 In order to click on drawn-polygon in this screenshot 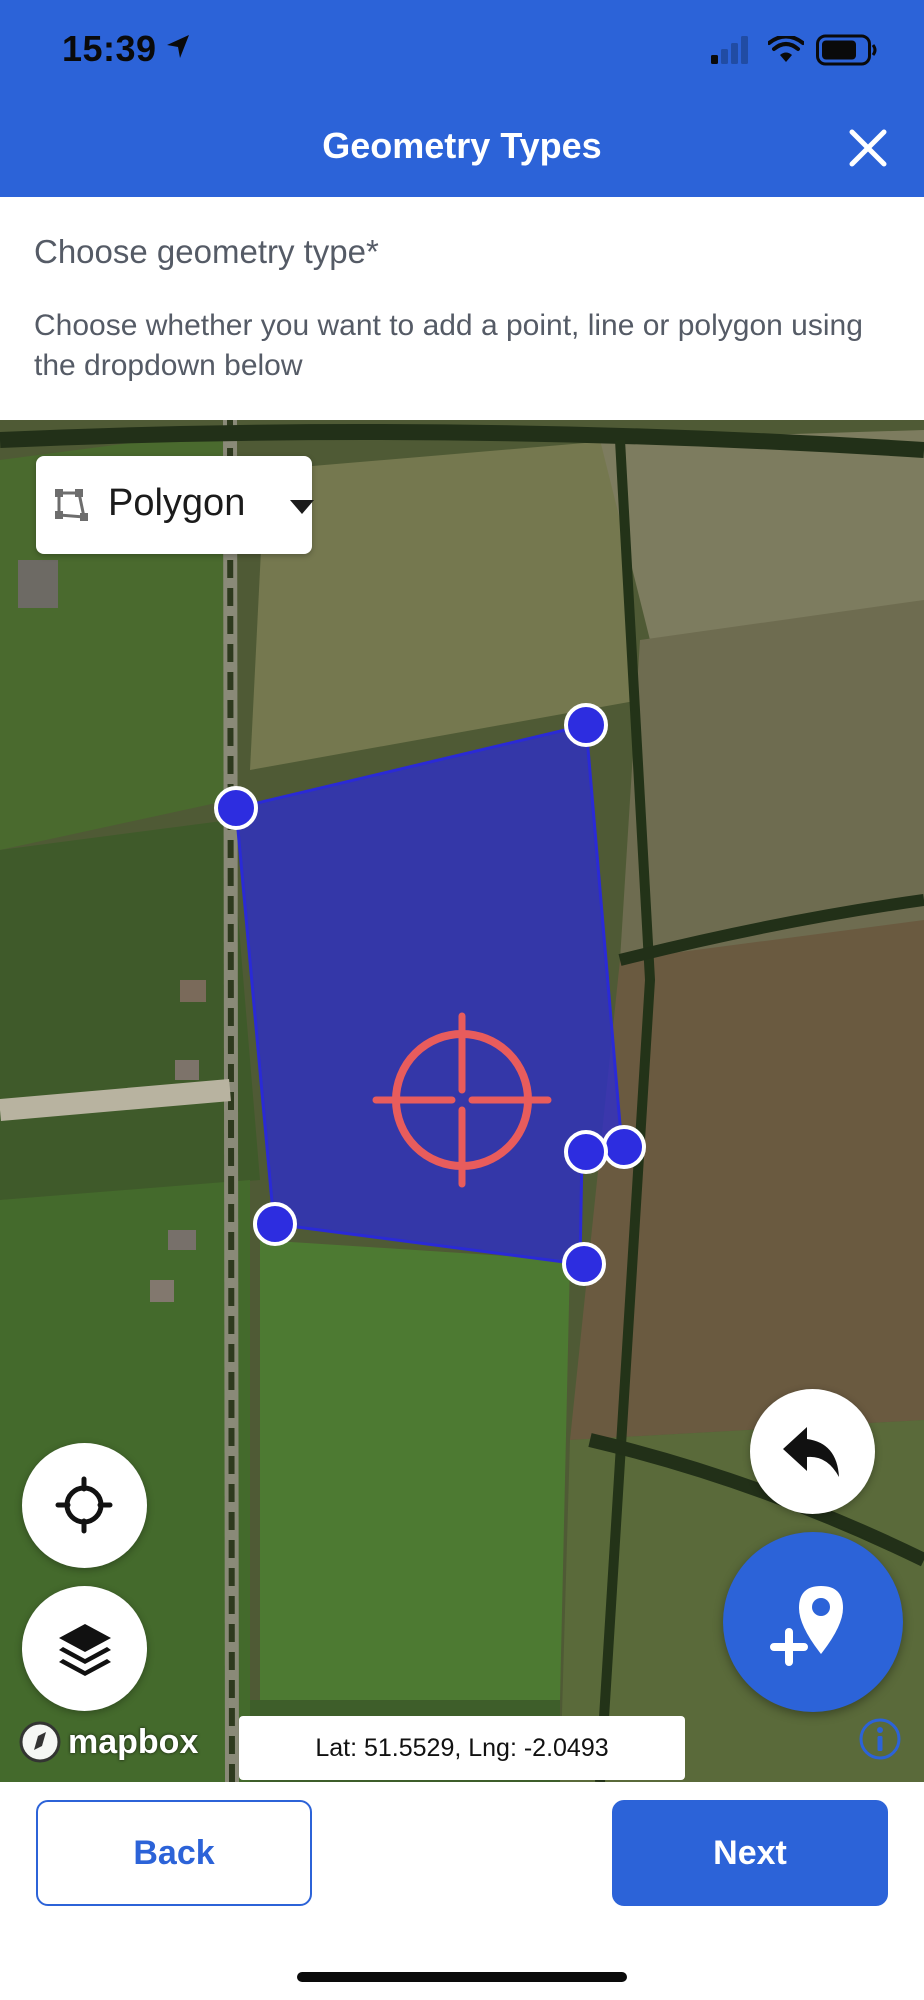, I will do `click(429, 994)`.